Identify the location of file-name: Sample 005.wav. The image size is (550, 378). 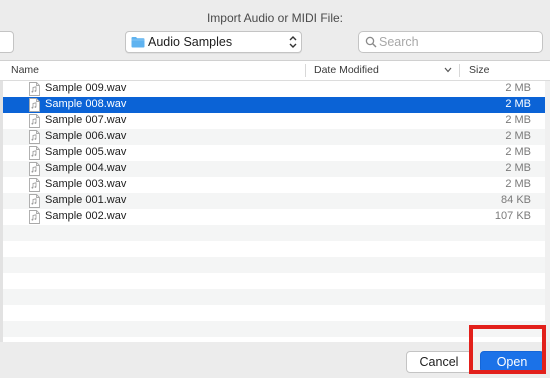
(86, 152).